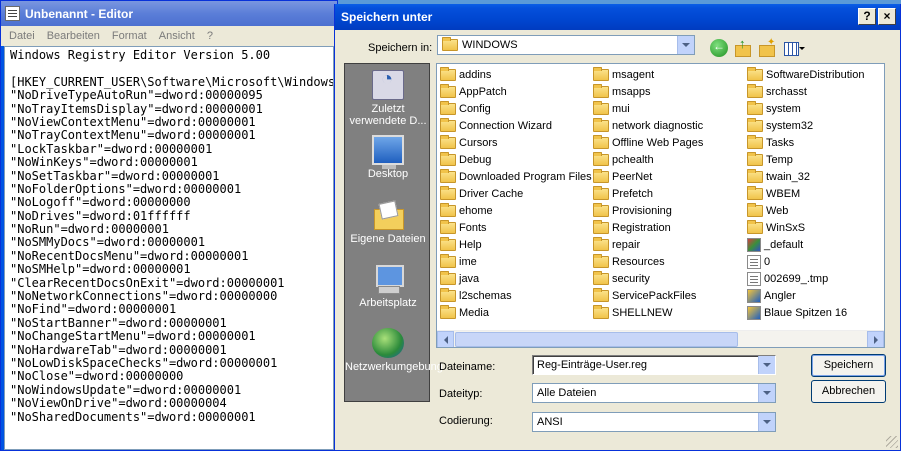 This screenshot has height=451, width=901. What do you see at coordinates (514, 176) in the screenshot?
I see `folder-item: Downloaded Program Files` at bounding box center [514, 176].